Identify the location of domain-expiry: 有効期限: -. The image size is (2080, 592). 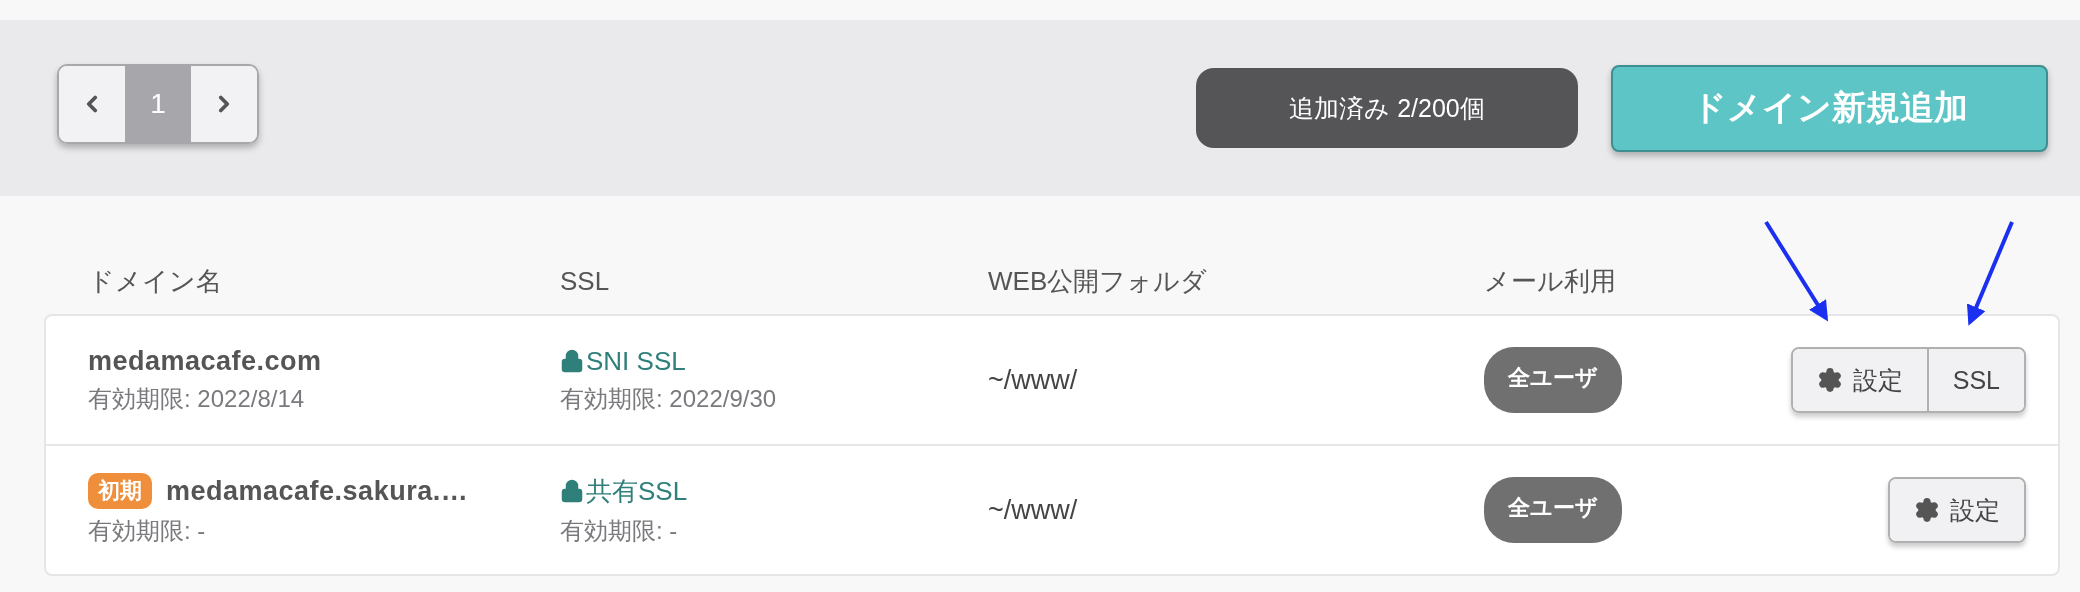
(147, 531).